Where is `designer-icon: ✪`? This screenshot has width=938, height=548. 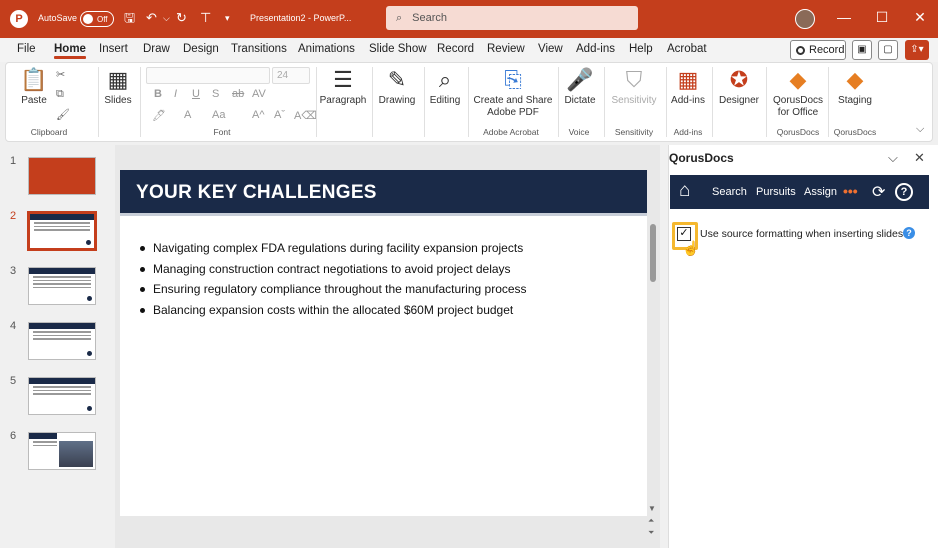
designer-icon: ✪ is located at coordinates (739, 79).